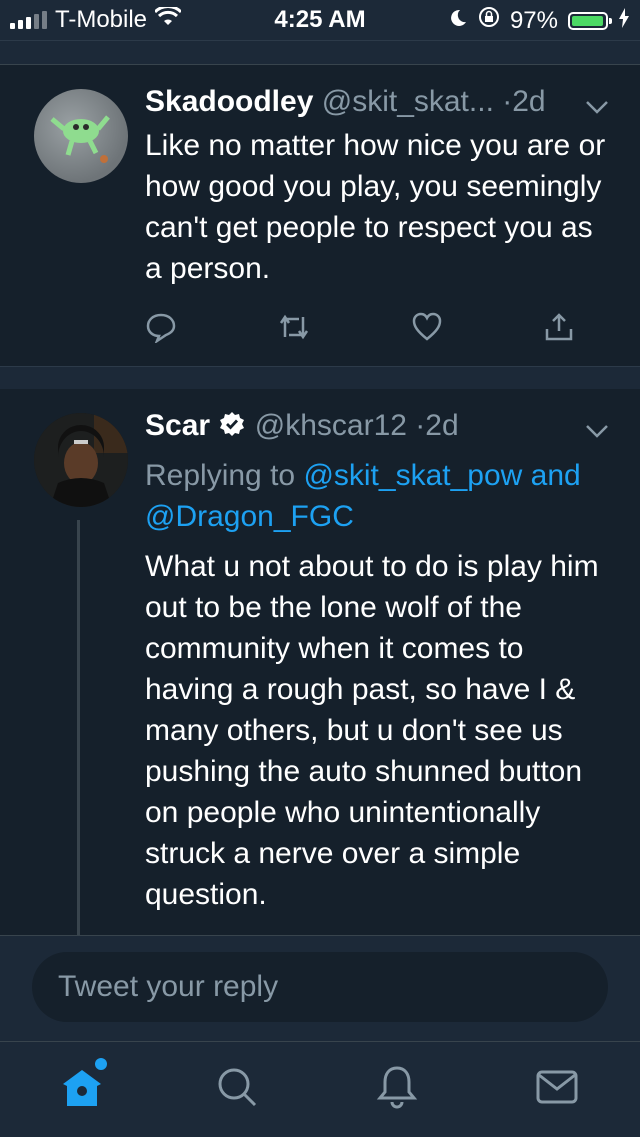 The height and width of the screenshot is (1137, 640). Describe the element at coordinates (412, 475) in the screenshot. I see `mention-link: @skit_skat_pow` at that location.